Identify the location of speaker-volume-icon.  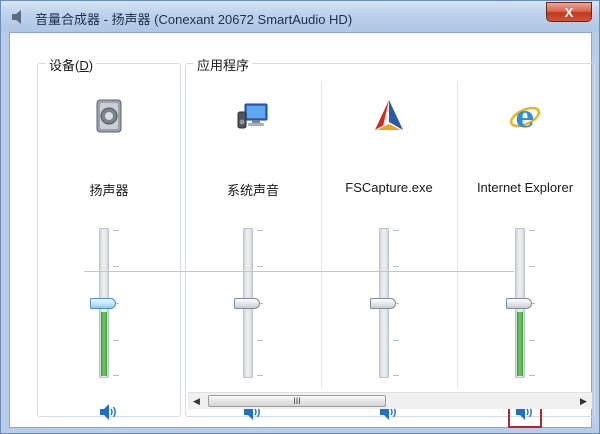
(108, 412).